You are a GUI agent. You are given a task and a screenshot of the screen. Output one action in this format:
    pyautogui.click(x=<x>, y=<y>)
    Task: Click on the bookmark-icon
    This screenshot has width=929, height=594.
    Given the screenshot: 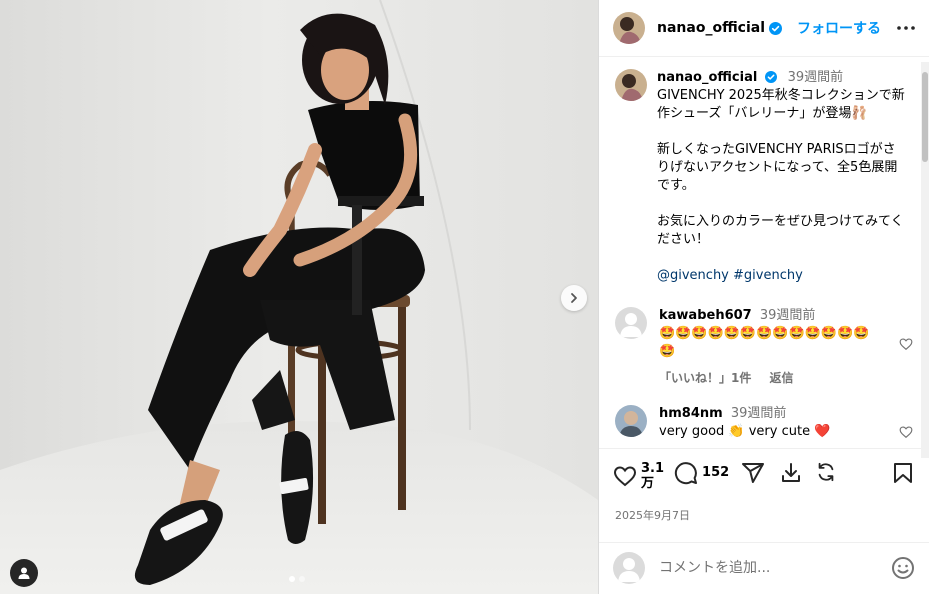 What is the action you would take?
    pyautogui.click(x=903, y=472)
    